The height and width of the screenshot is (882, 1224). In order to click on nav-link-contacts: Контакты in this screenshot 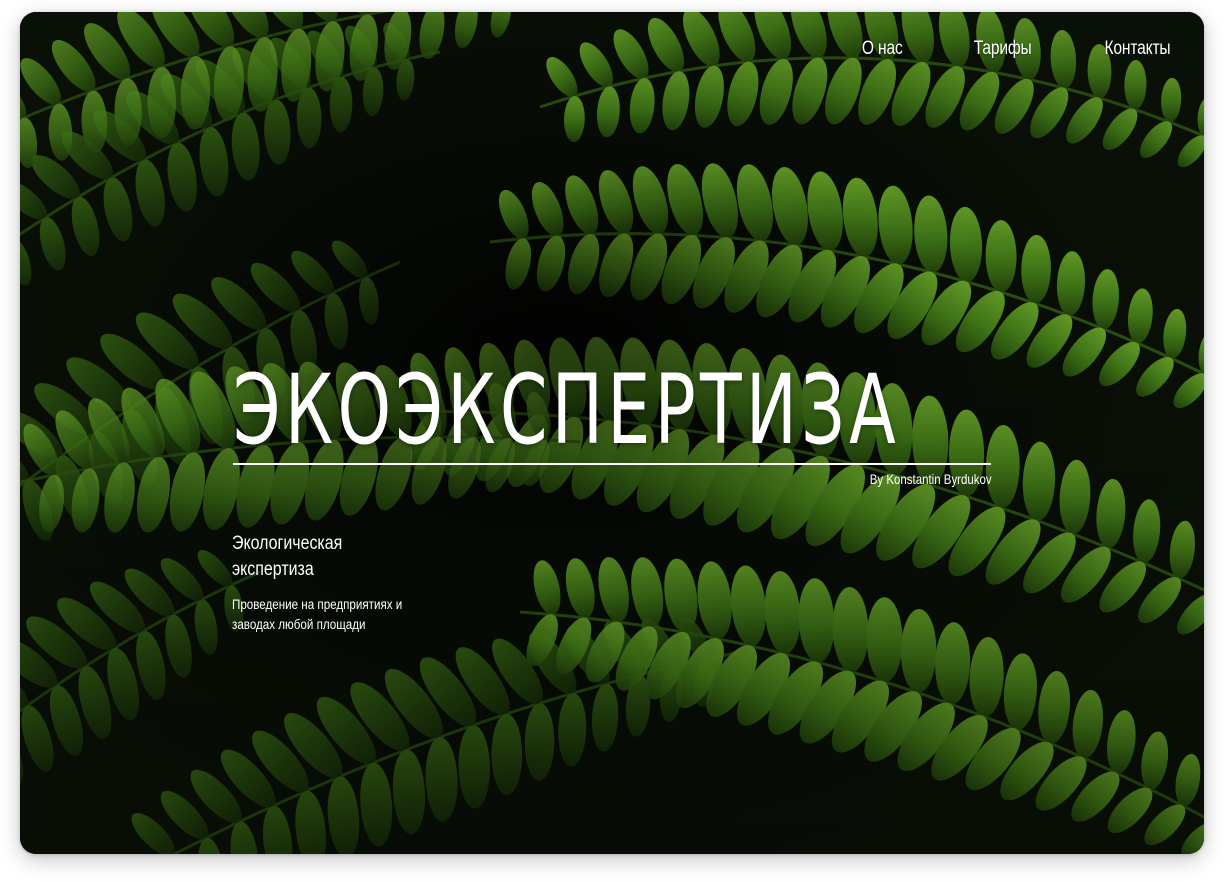, I will do `click(1137, 49)`.